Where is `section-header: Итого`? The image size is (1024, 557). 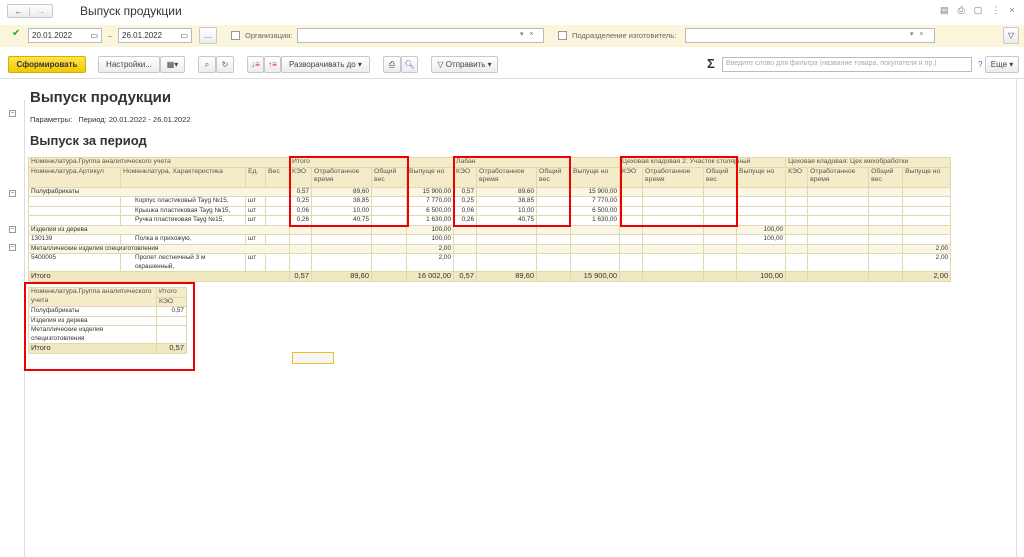 section-header: Итого is located at coordinates (372, 162).